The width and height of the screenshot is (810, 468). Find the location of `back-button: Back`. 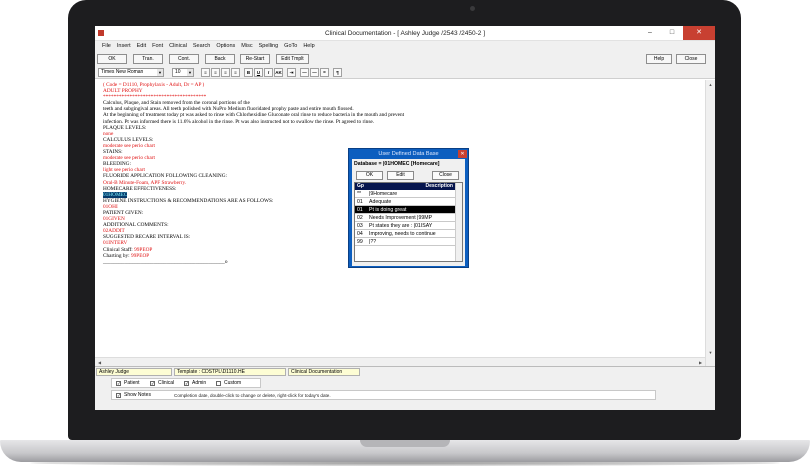

back-button: Back is located at coordinates (220, 59).